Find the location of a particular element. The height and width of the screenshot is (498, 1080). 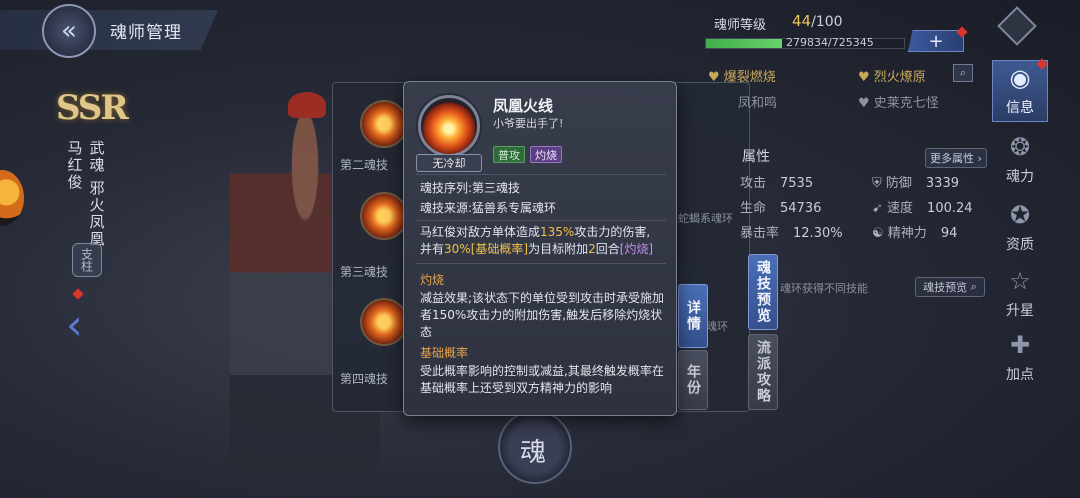

attributes-title: 属性 is located at coordinates (756, 157).